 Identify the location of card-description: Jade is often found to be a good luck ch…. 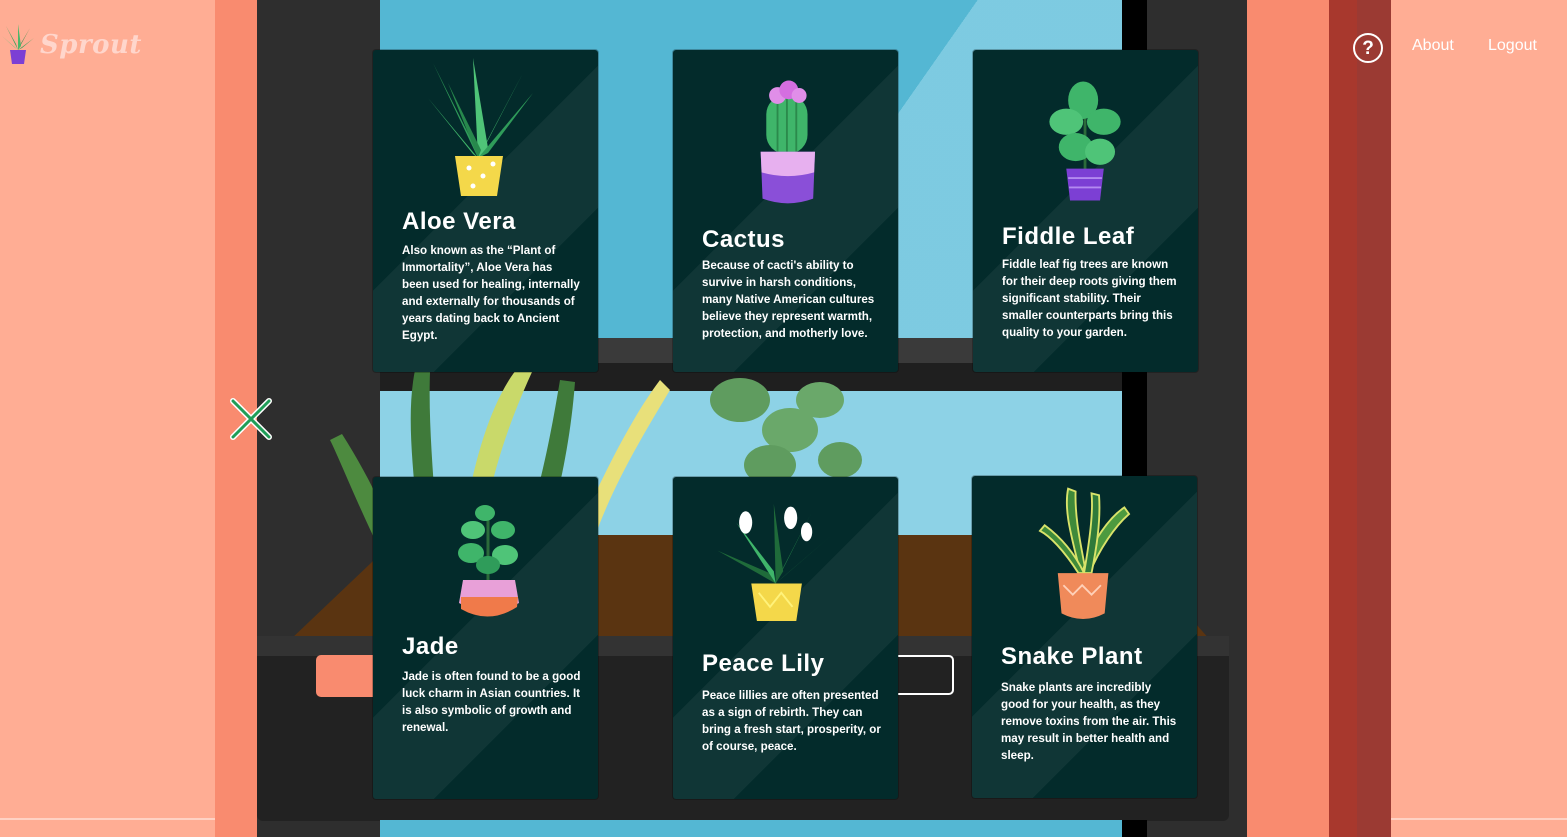
(491, 702).